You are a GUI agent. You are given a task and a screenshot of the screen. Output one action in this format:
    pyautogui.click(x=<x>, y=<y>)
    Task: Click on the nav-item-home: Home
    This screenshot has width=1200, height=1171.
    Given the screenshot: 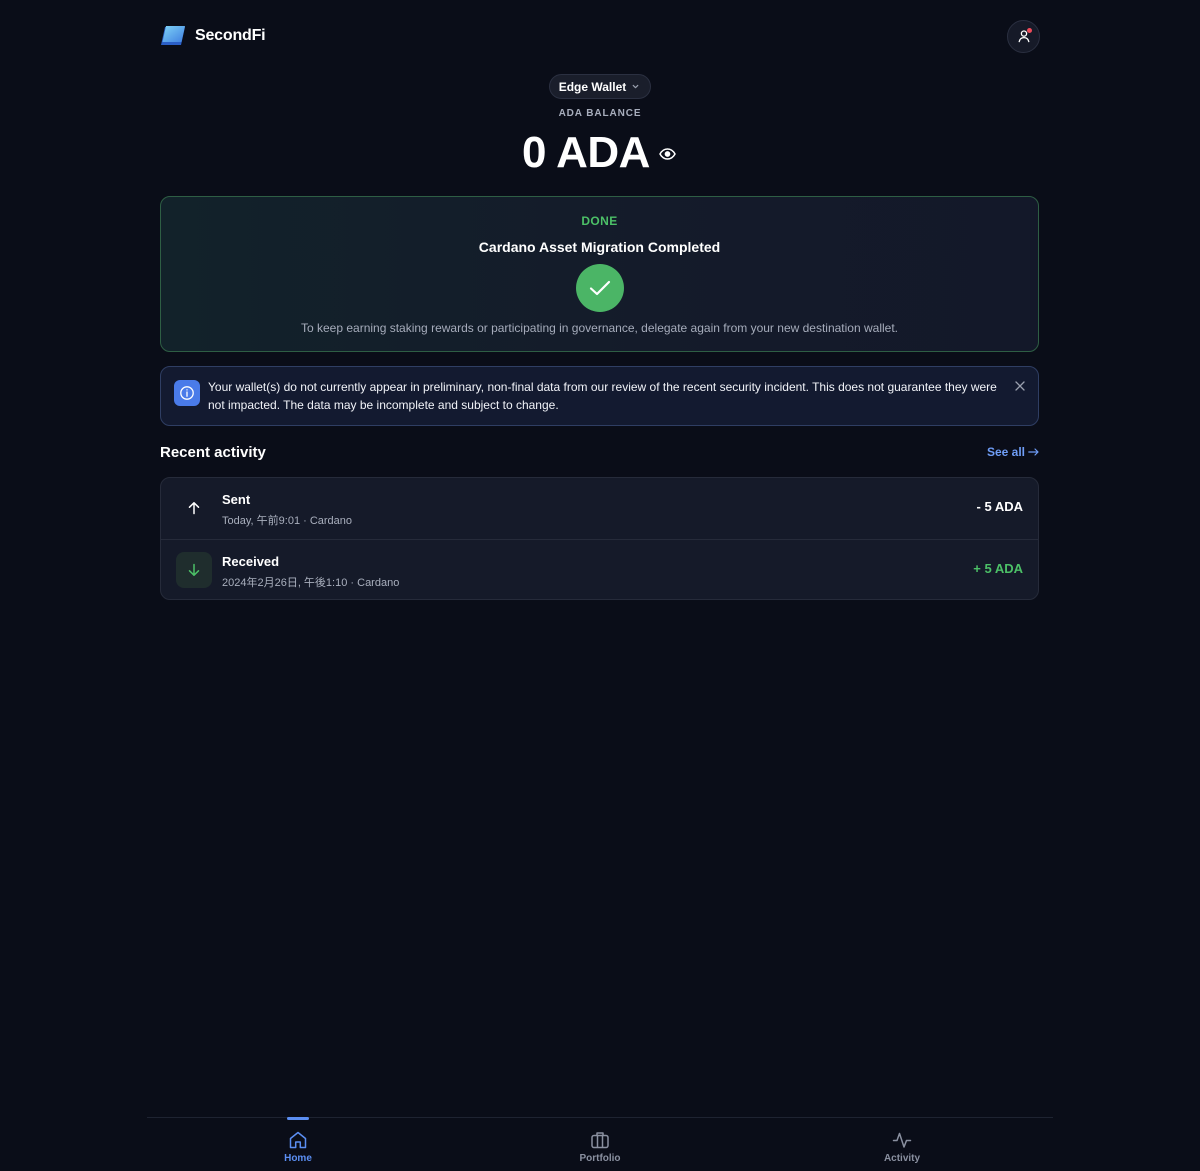 What is the action you would take?
    pyautogui.click(x=298, y=1144)
    